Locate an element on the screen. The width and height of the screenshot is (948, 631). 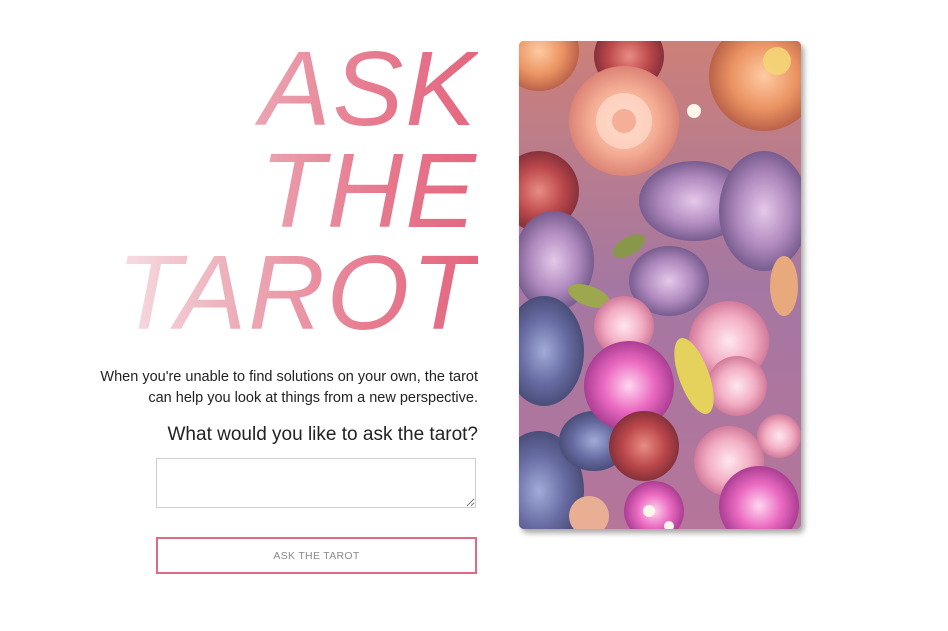
question-input is located at coordinates (316, 483).